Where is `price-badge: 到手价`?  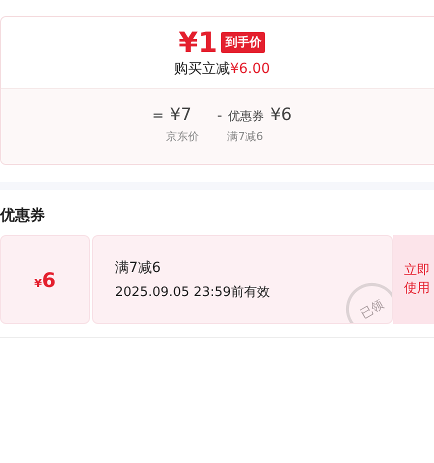
price-badge: 到手价 is located at coordinates (243, 42).